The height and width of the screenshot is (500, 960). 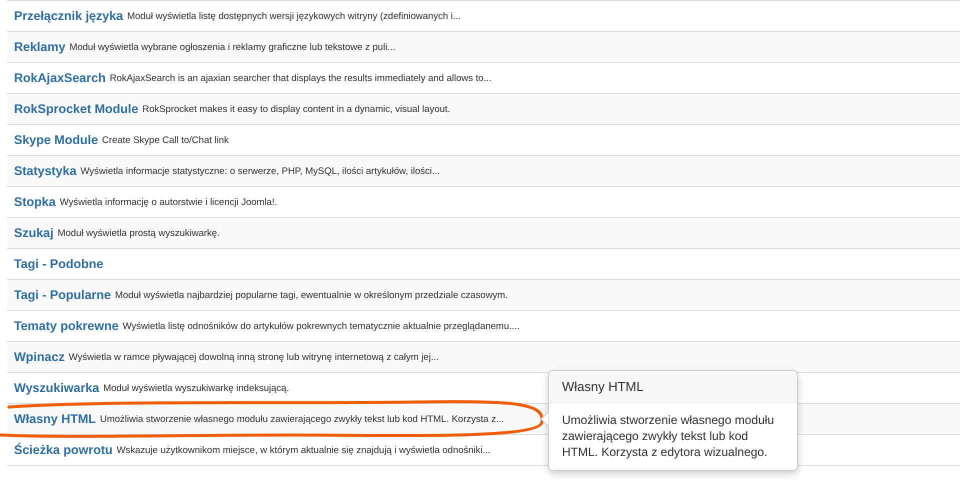 I want to click on module-link: Skype Module, so click(x=56, y=140).